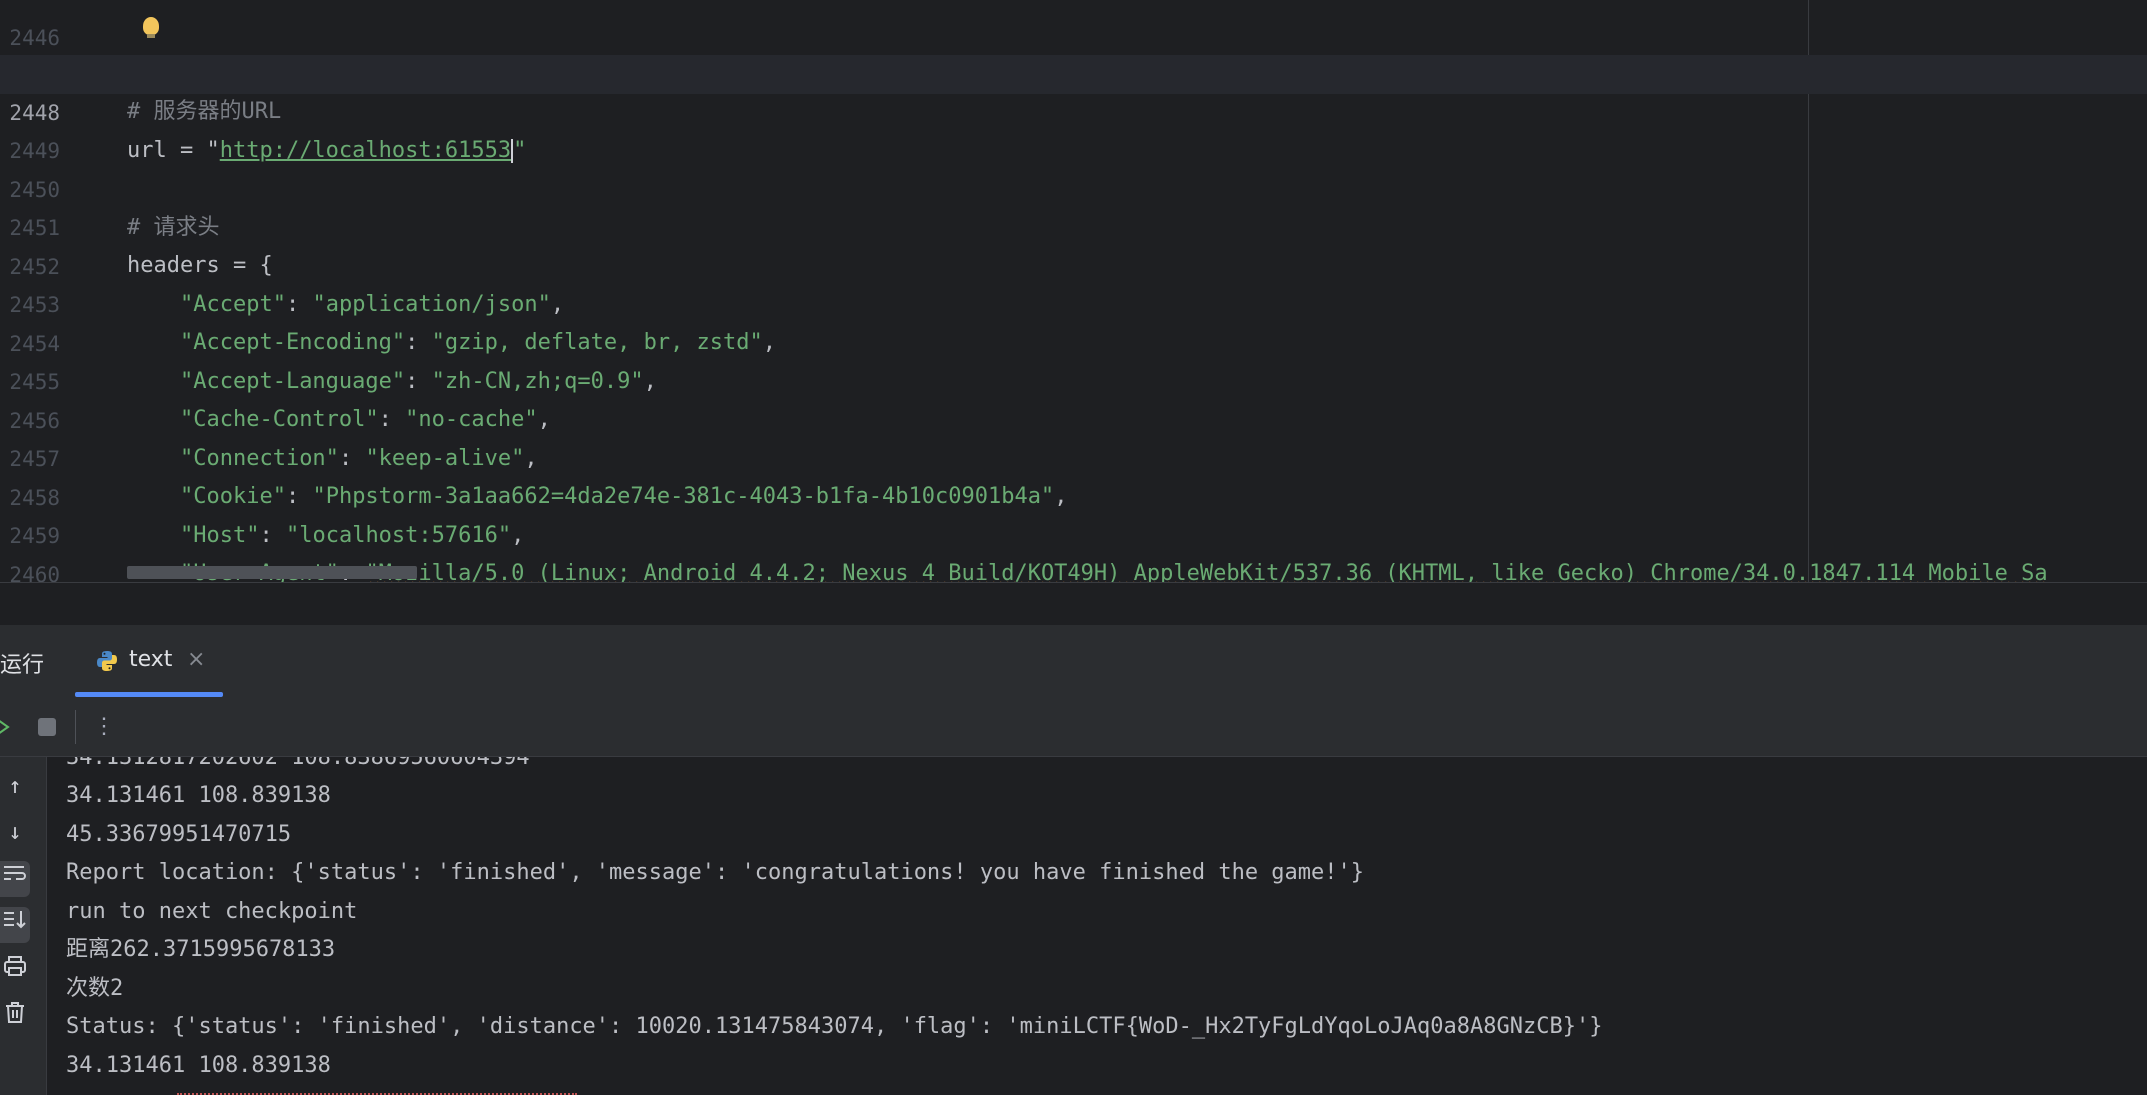  I want to click on editor-line: 2456 "Connection": "keep-alive",, so click(1073, 417).